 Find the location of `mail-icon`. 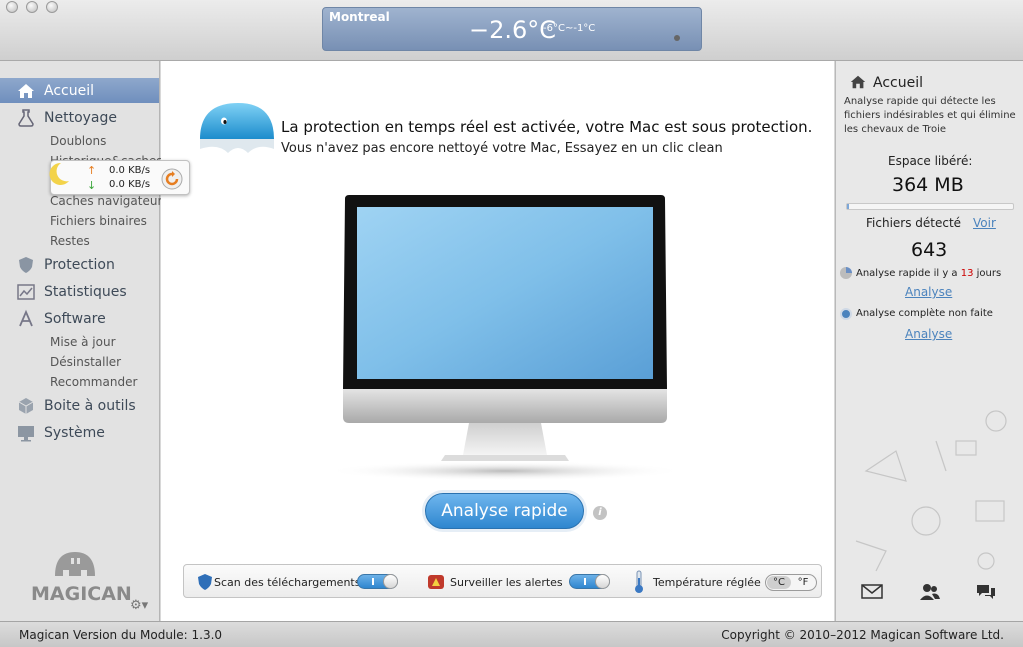

mail-icon is located at coordinates (872, 591).